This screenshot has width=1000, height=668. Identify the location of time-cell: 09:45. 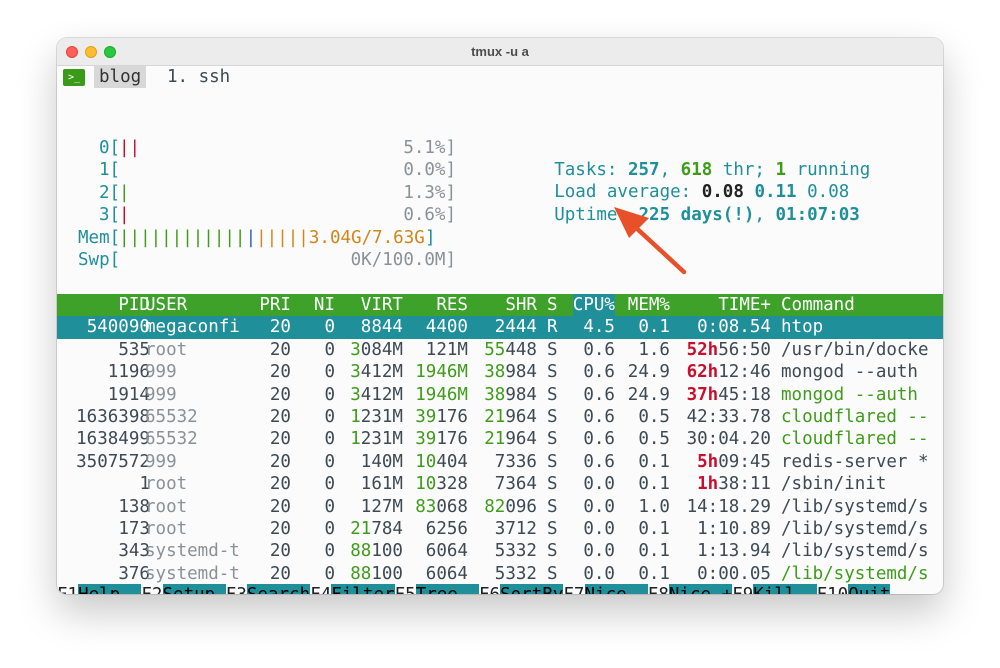
(744, 461).